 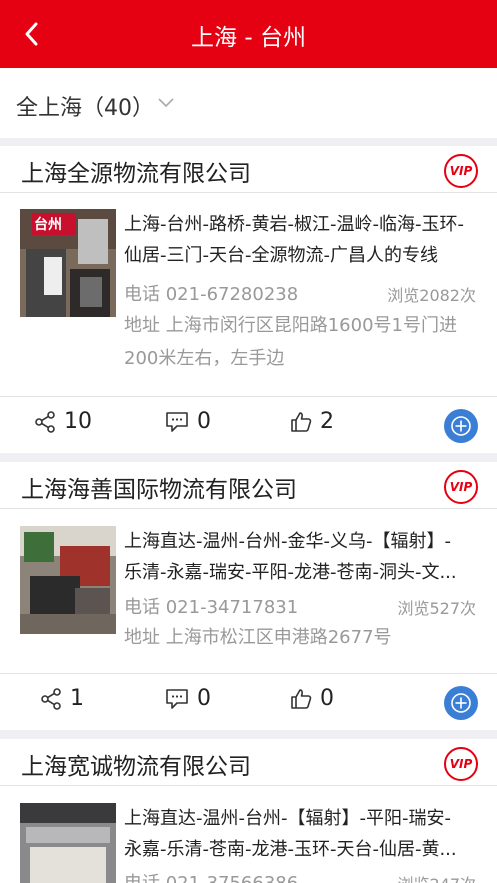 I want to click on address: 地址 上海市松江区申港路2677号, so click(x=302, y=637).